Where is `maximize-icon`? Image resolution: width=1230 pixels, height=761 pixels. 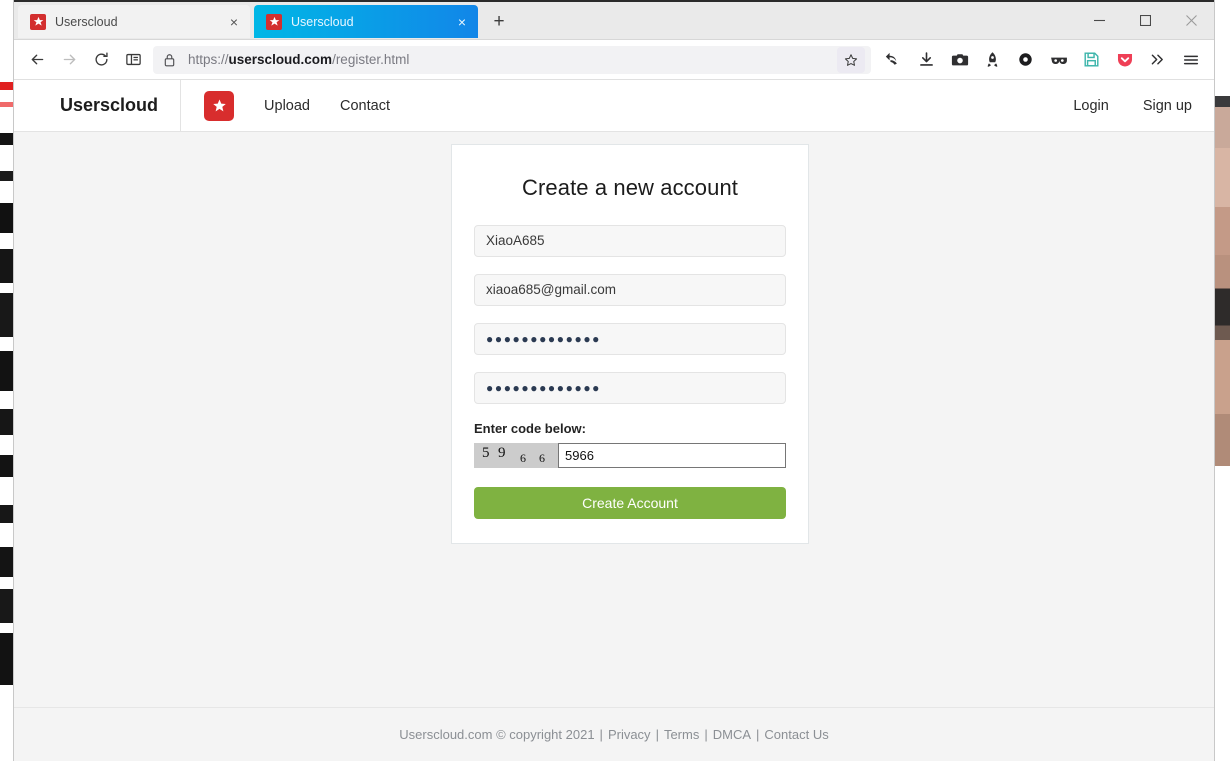
maximize-icon is located at coordinates (1145, 20).